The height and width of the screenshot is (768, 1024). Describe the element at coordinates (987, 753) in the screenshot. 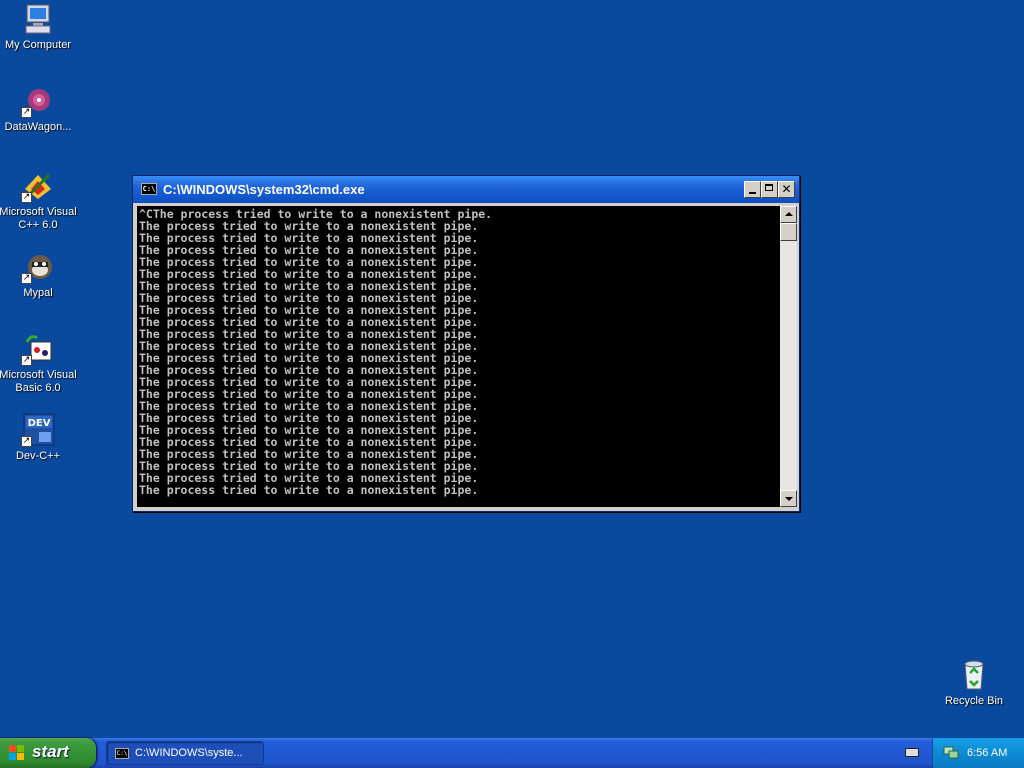

I see `clock: 6:56 AM` at that location.